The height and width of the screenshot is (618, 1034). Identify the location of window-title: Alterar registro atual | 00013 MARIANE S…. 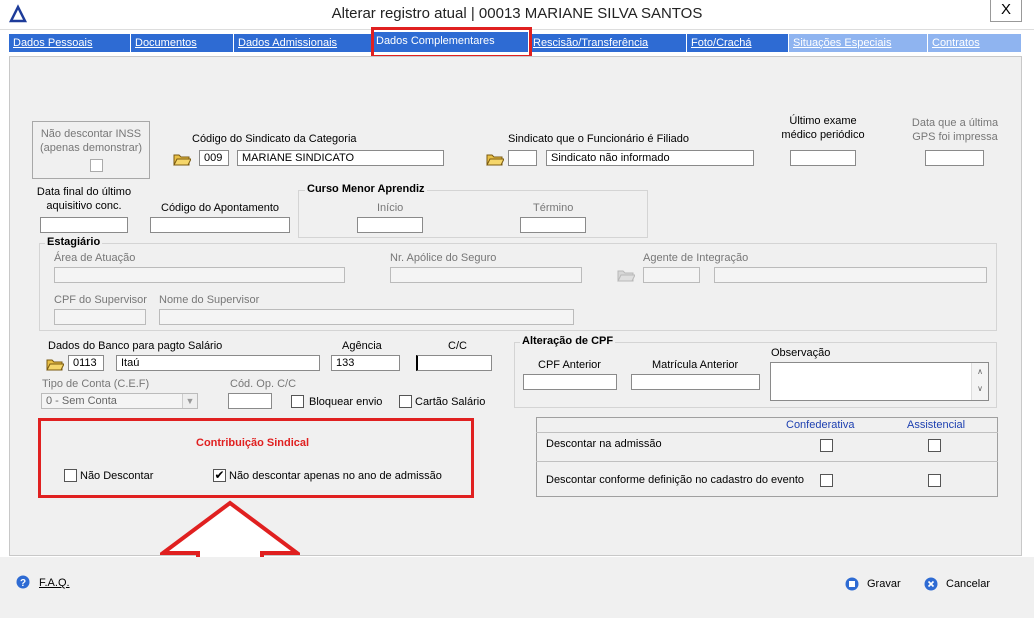
(517, 13).